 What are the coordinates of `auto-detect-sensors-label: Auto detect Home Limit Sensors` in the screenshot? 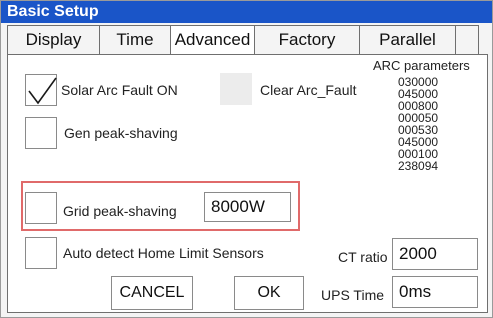 It's located at (163, 253).